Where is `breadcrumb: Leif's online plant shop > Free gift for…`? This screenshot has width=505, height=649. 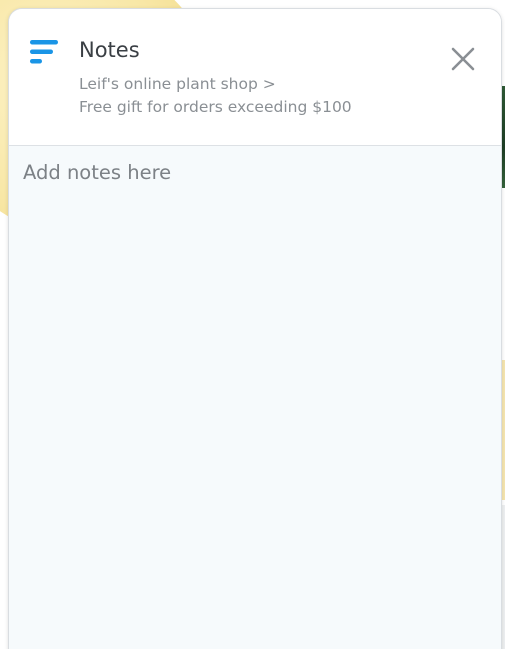 breadcrumb: Leif's online plant shop > Free gift for… is located at coordinates (215, 96).